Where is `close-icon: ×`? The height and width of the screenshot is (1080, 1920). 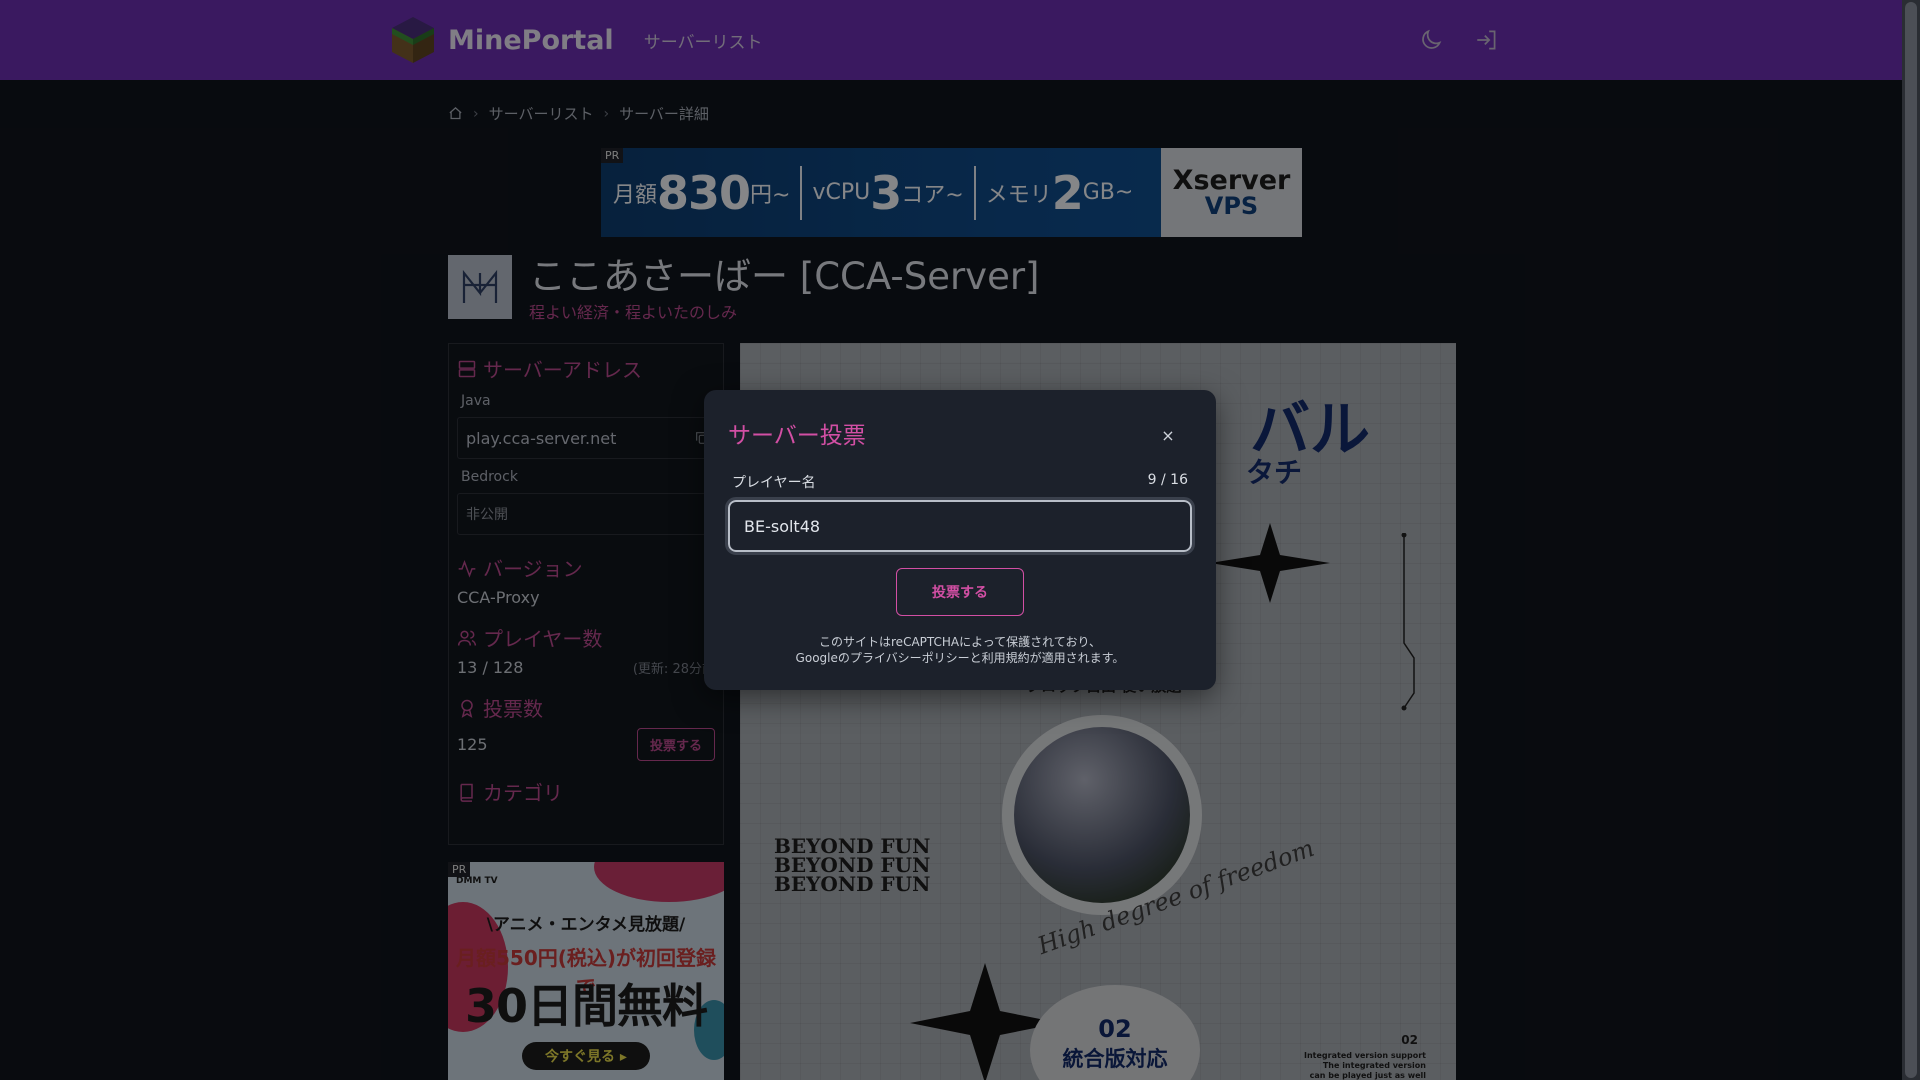 close-icon: × is located at coordinates (1168, 436).